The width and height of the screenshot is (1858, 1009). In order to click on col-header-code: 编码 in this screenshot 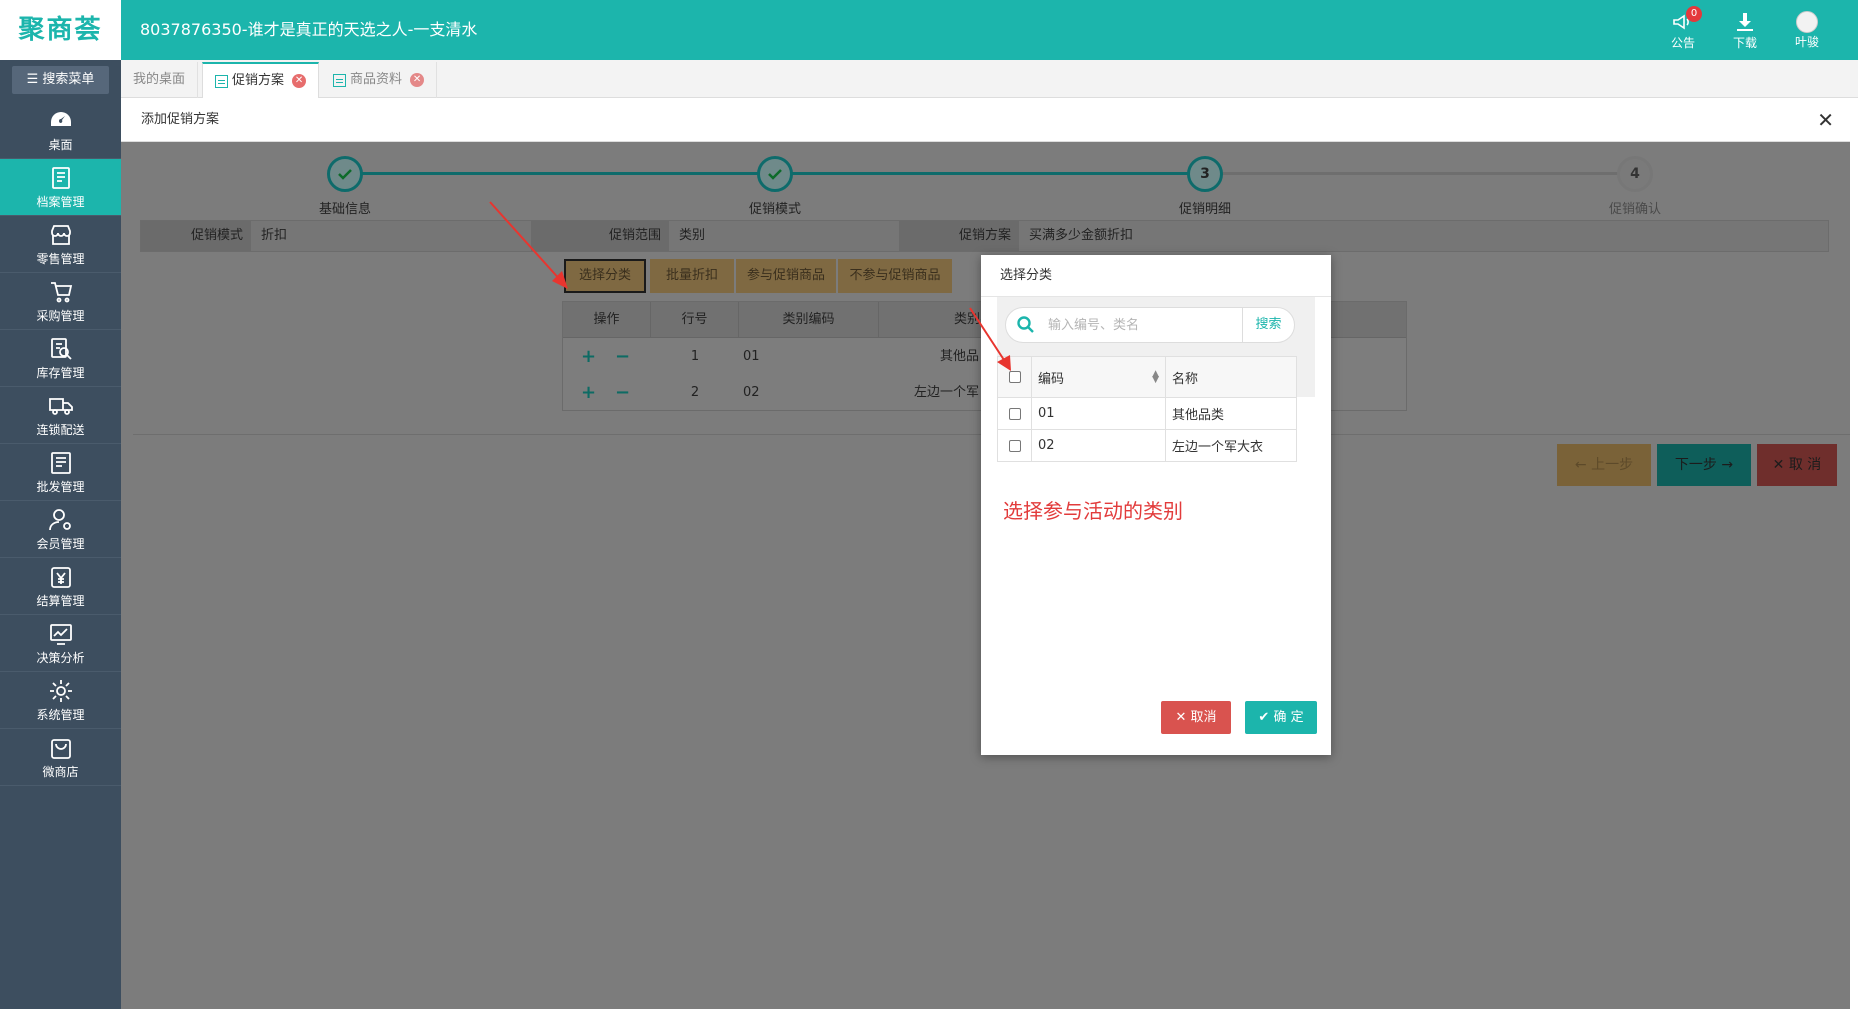, I will do `click(1051, 379)`.